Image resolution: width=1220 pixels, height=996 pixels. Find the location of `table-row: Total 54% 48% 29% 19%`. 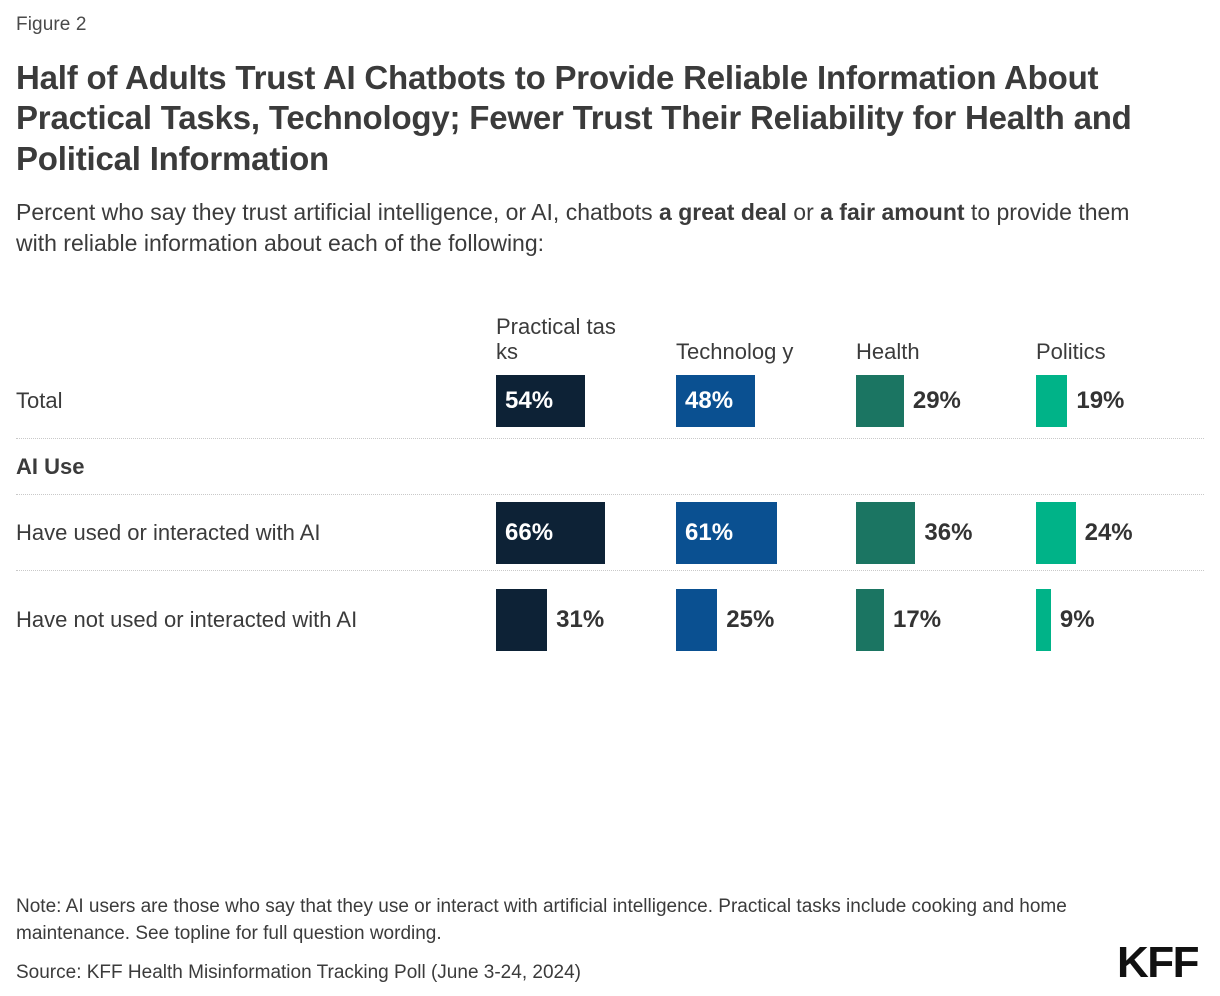

table-row: Total 54% 48% 29% 19% is located at coordinates (610, 401).